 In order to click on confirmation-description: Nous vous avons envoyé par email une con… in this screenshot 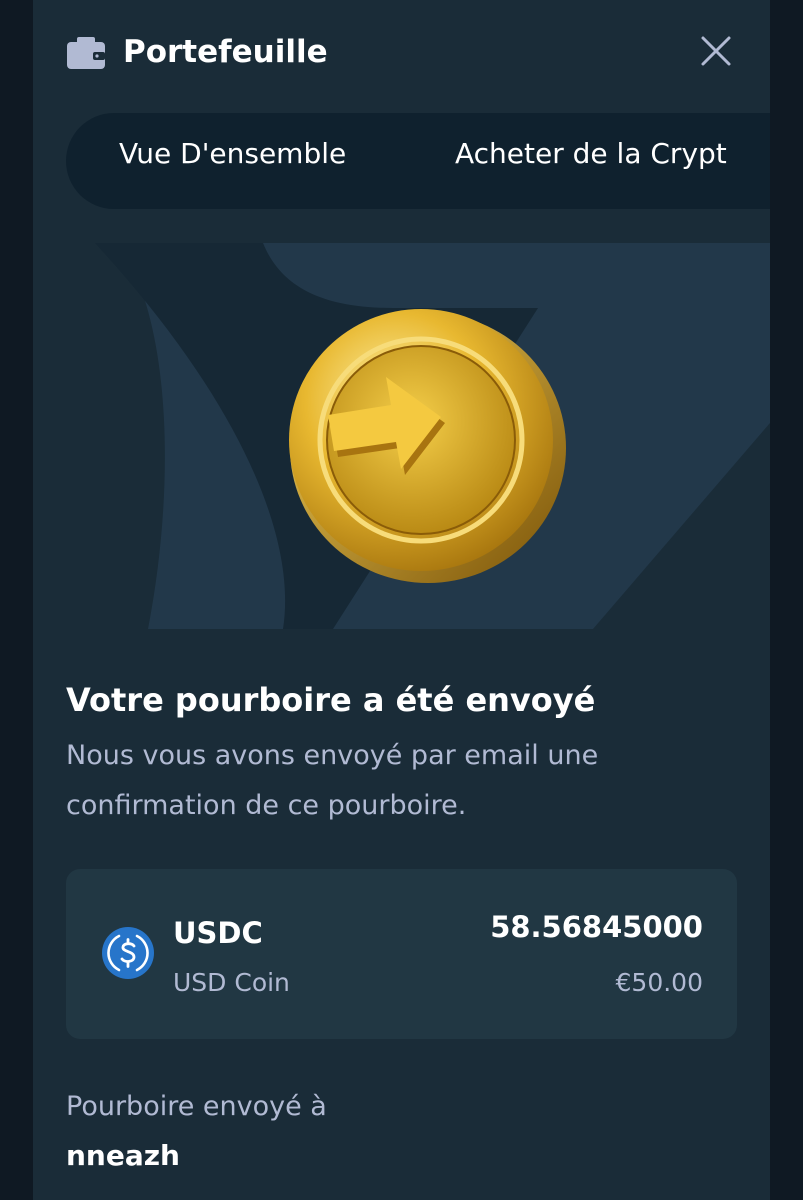, I will do `click(332, 780)`.